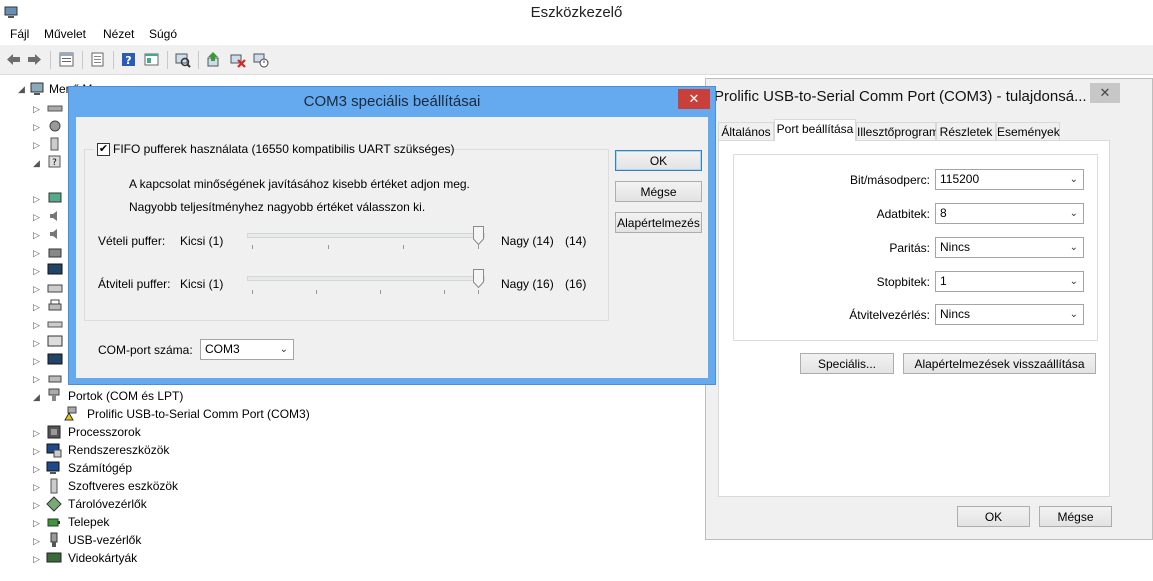 The image size is (1153, 581). What do you see at coordinates (202, 241) in the screenshot?
I see `rx-min-label: Kicsi (1)` at bounding box center [202, 241].